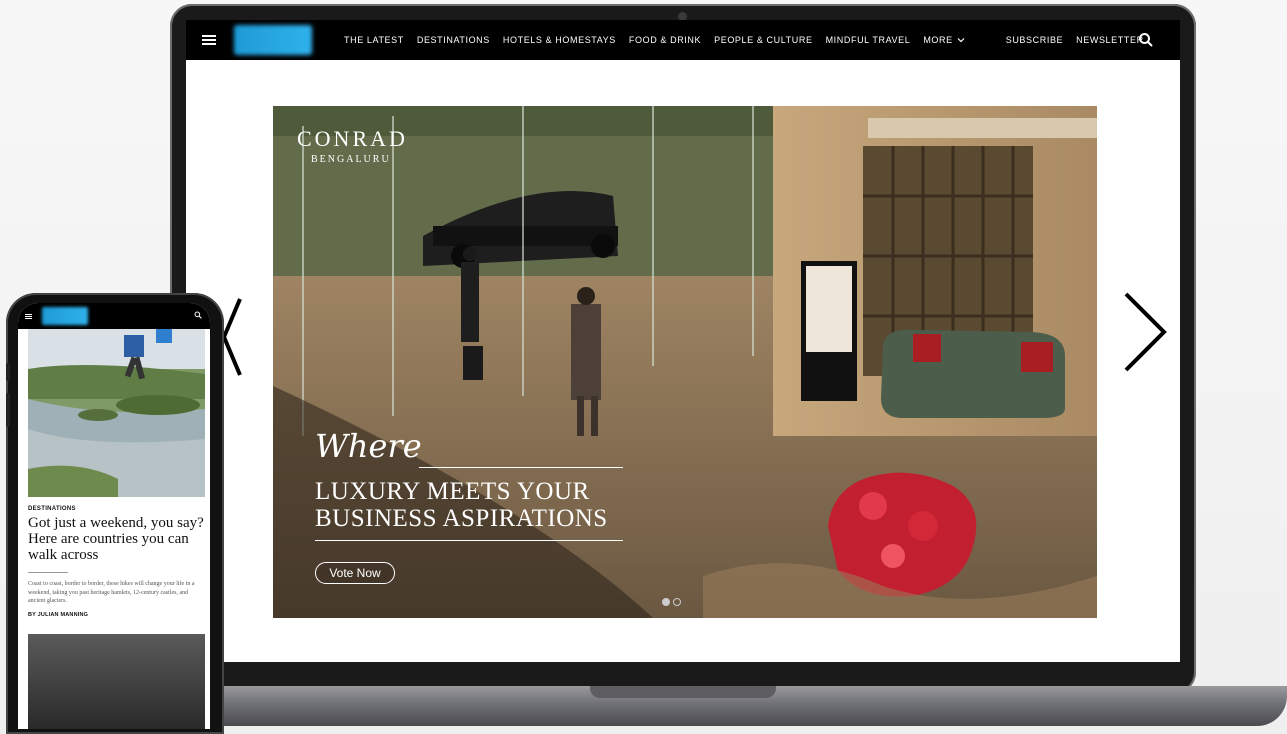 The width and height of the screenshot is (1287, 734). I want to click on nav-link-the-latest: THE LATEST, so click(374, 40).